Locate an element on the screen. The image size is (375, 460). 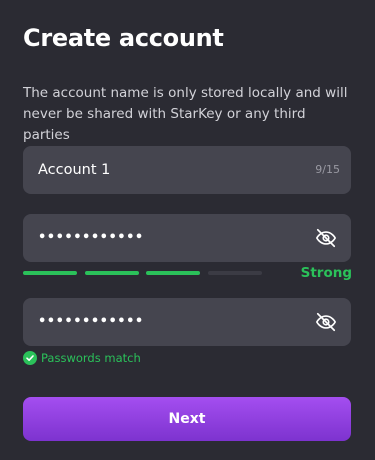
passwords-match-status: Passwords match is located at coordinates (82, 358).